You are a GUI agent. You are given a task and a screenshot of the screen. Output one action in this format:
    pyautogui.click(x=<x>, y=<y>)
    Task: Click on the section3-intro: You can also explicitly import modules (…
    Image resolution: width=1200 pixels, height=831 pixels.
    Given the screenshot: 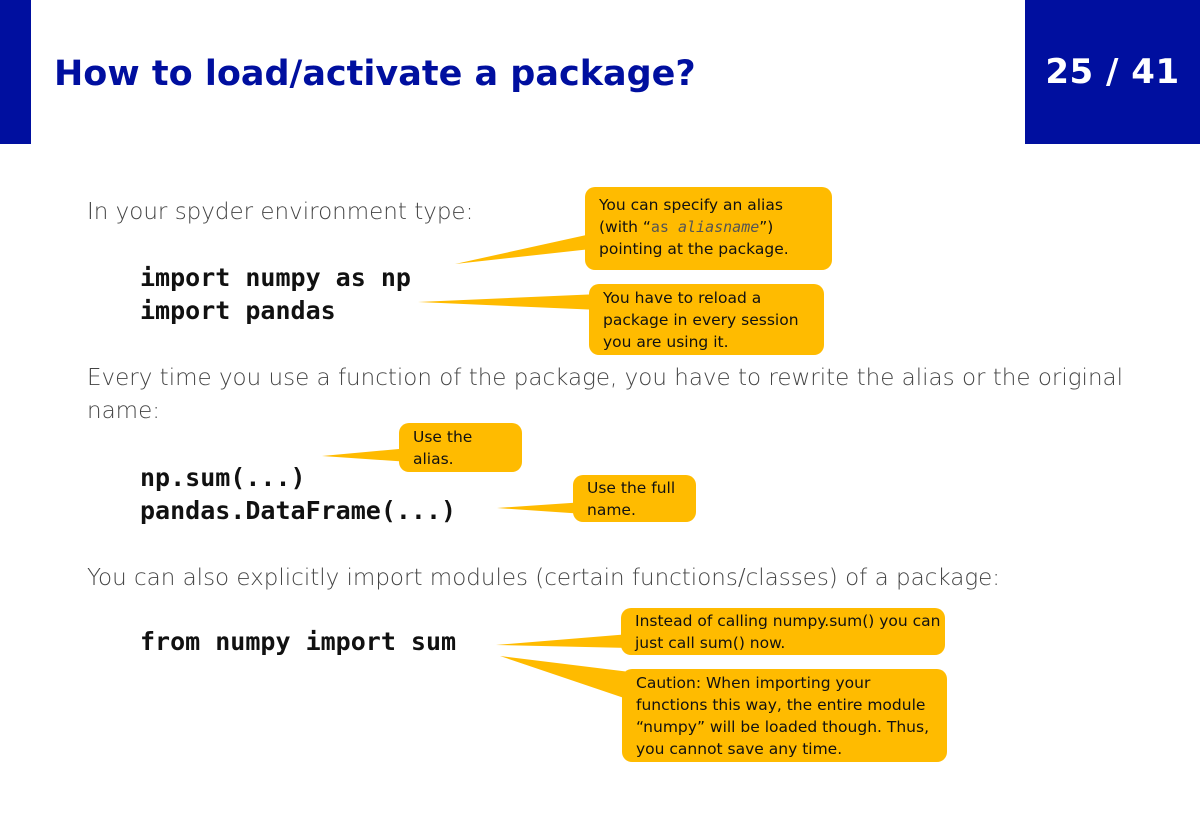 What is the action you would take?
    pyautogui.click(x=544, y=578)
    